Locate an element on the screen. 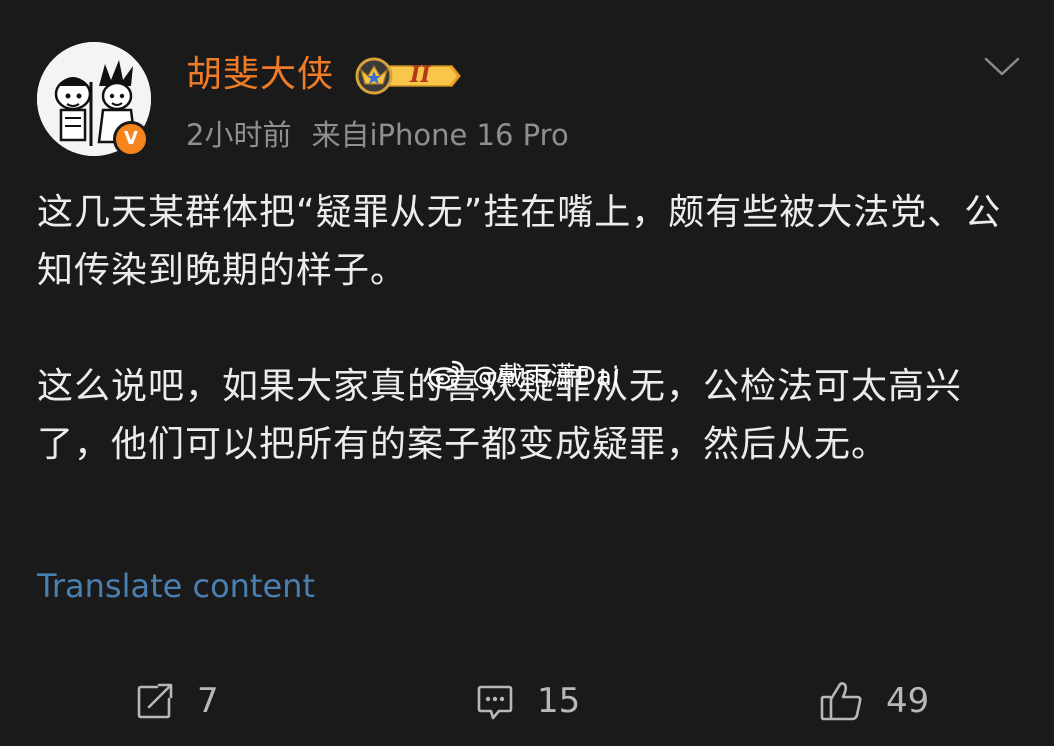  watermark: @戴雨潇Dai is located at coordinates (523, 374).